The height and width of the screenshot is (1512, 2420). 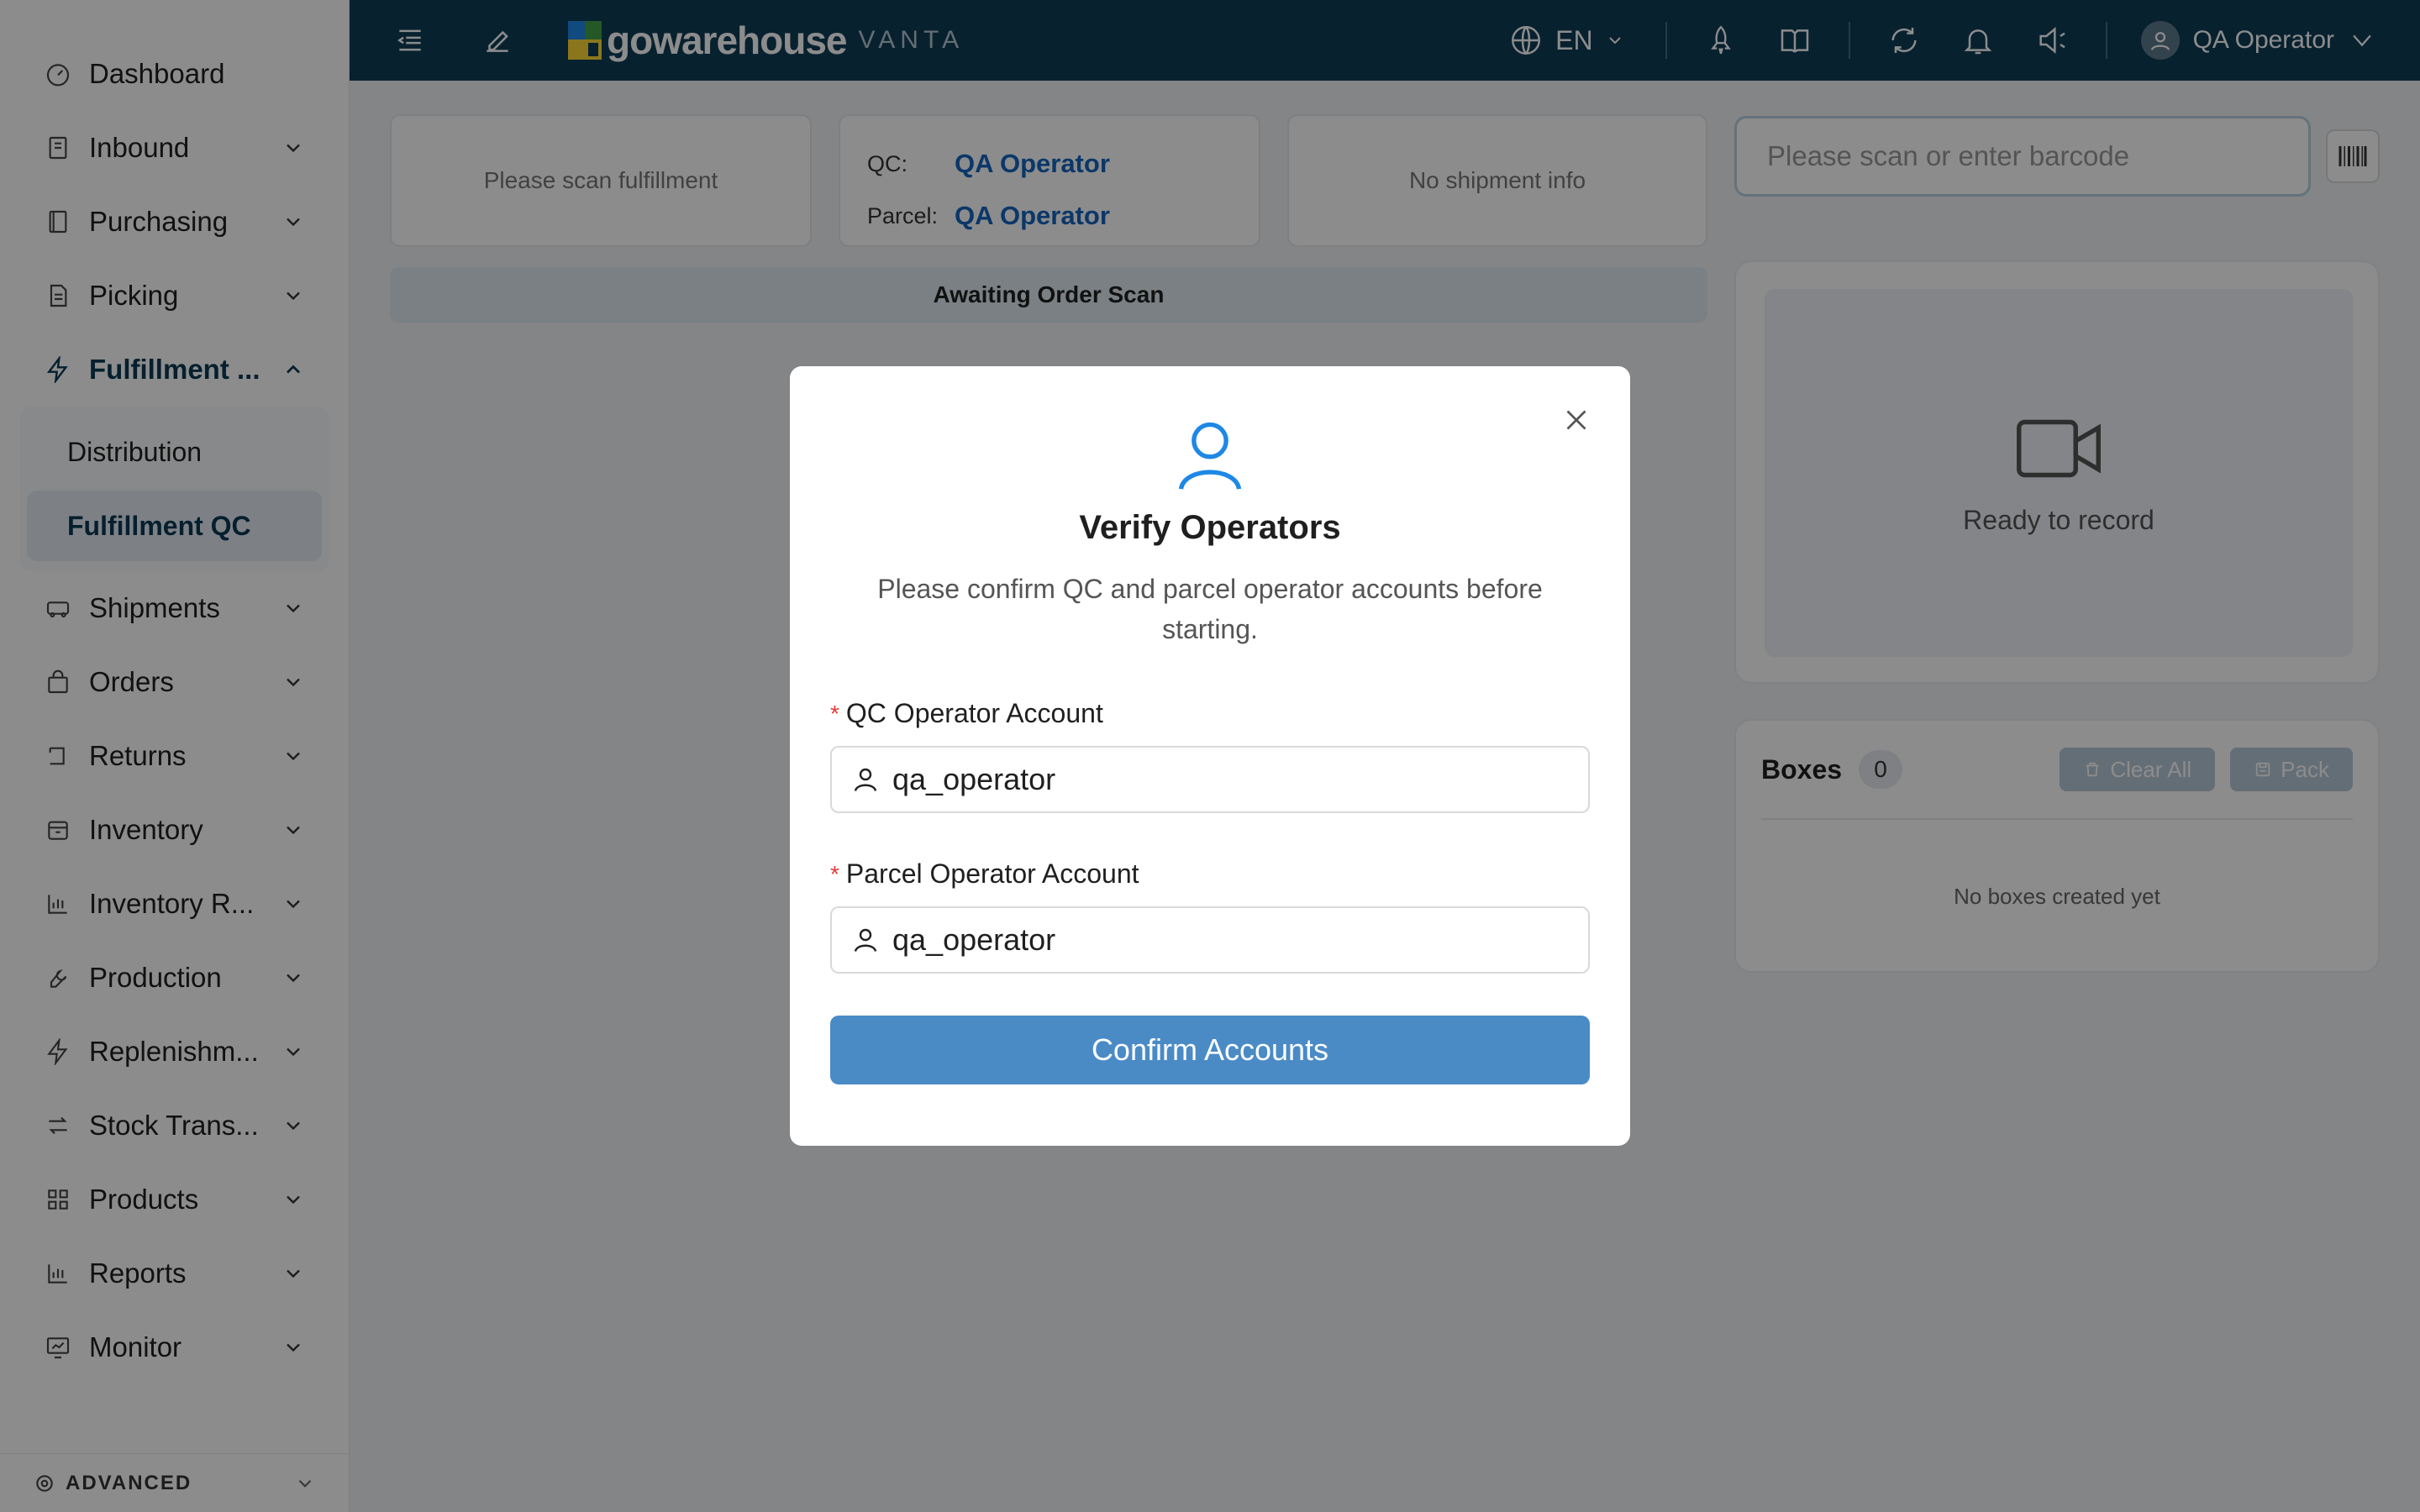 What do you see at coordinates (1210, 527) in the screenshot?
I see `modal-title: Verify Operators` at bounding box center [1210, 527].